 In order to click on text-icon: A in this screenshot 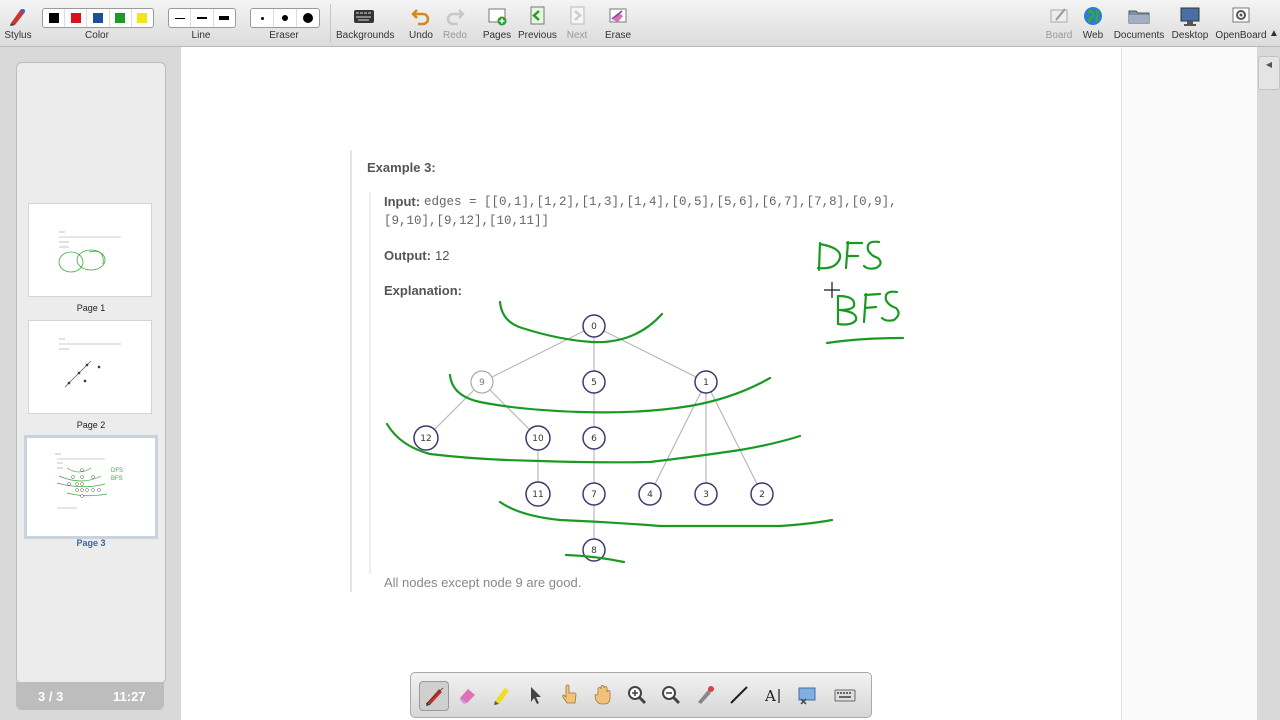, I will do `click(772, 696)`.